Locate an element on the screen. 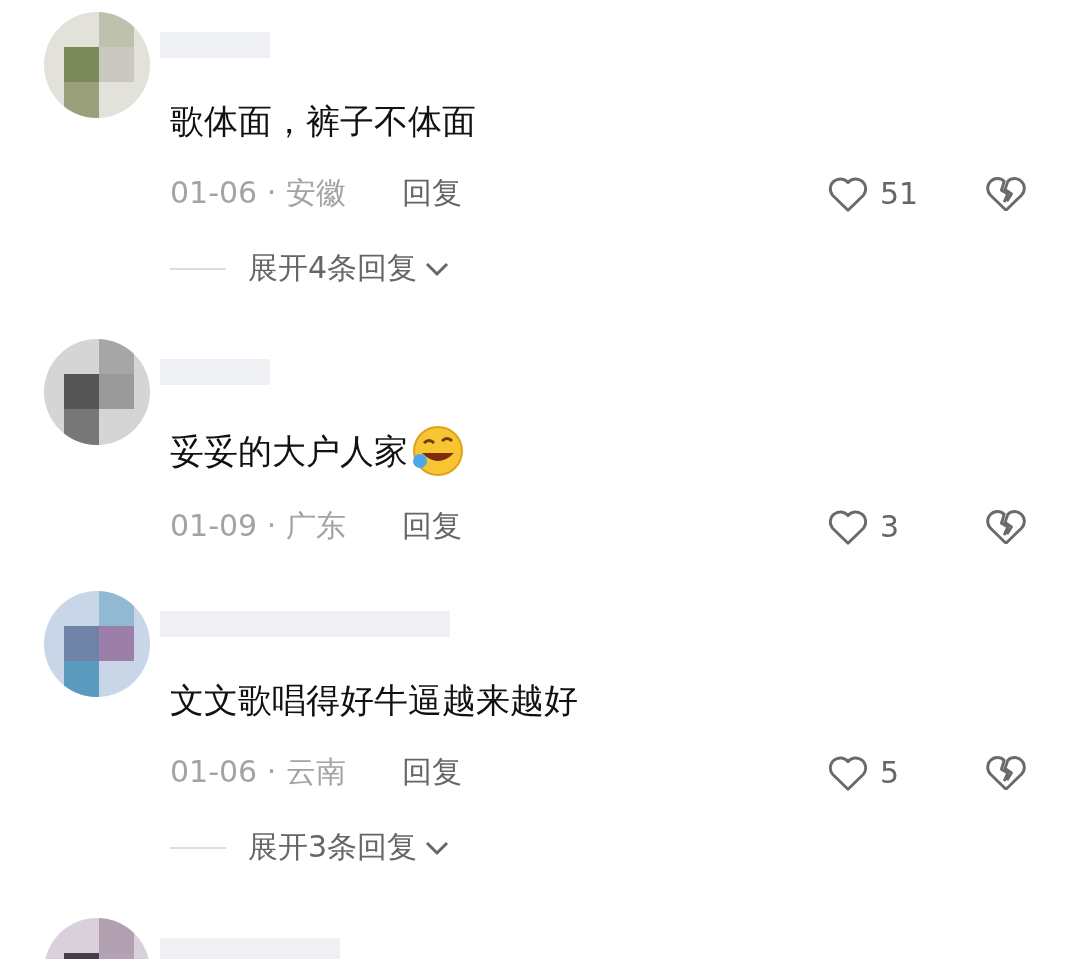  comment-text: 文文歌唱得好牛逼越来越好 is located at coordinates (374, 700).